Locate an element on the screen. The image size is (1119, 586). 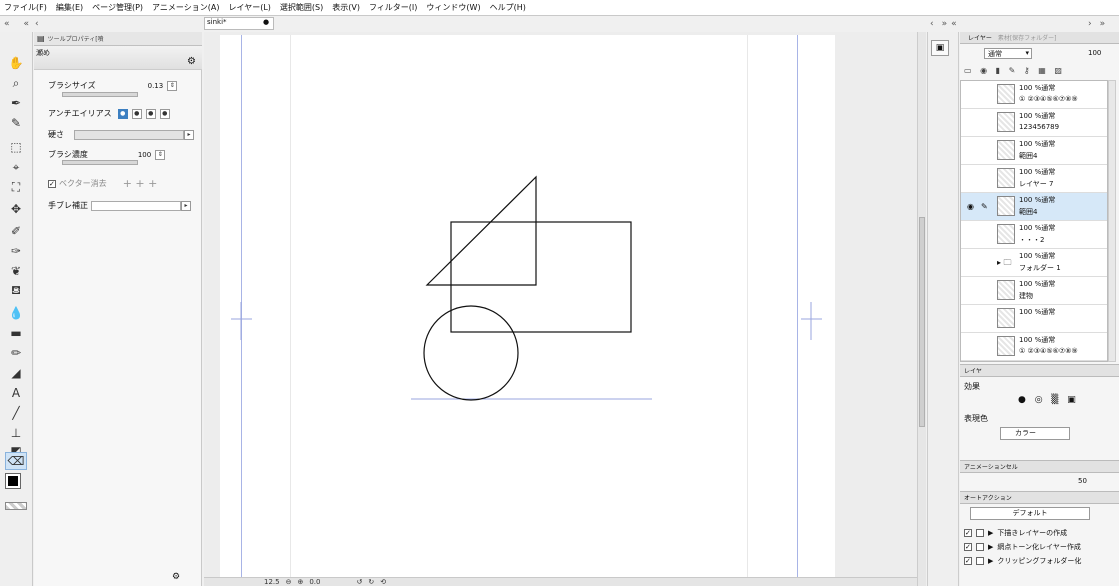
action-row: ✓ ▶ クリッピングフォルダー化 is located at coordinates (1034, 560).